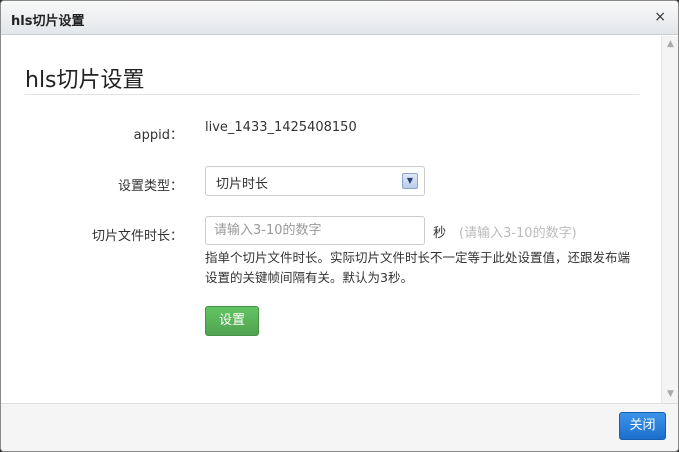  What do you see at coordinates (660, 17) in the screenshot?
I see `close-icon: ×` at bounding box center [660, 17].